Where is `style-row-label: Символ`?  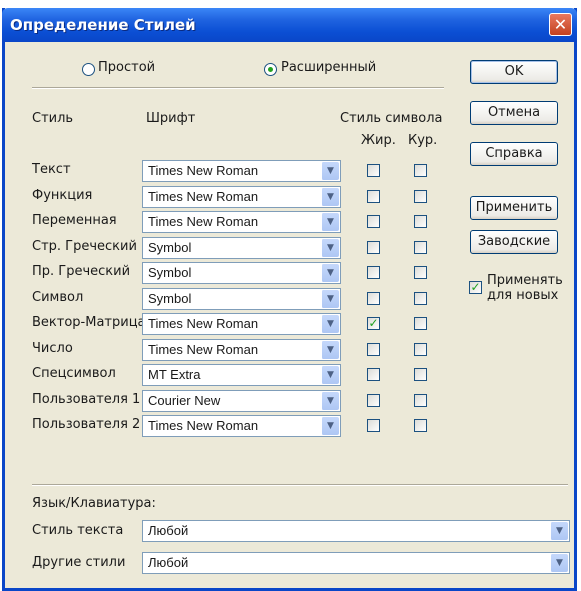
style-row-label: Символ is located at coordinates (58, 297).